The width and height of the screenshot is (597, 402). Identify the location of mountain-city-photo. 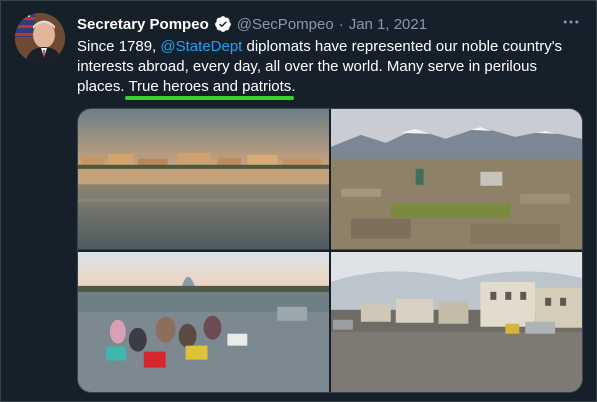
(456, 179).